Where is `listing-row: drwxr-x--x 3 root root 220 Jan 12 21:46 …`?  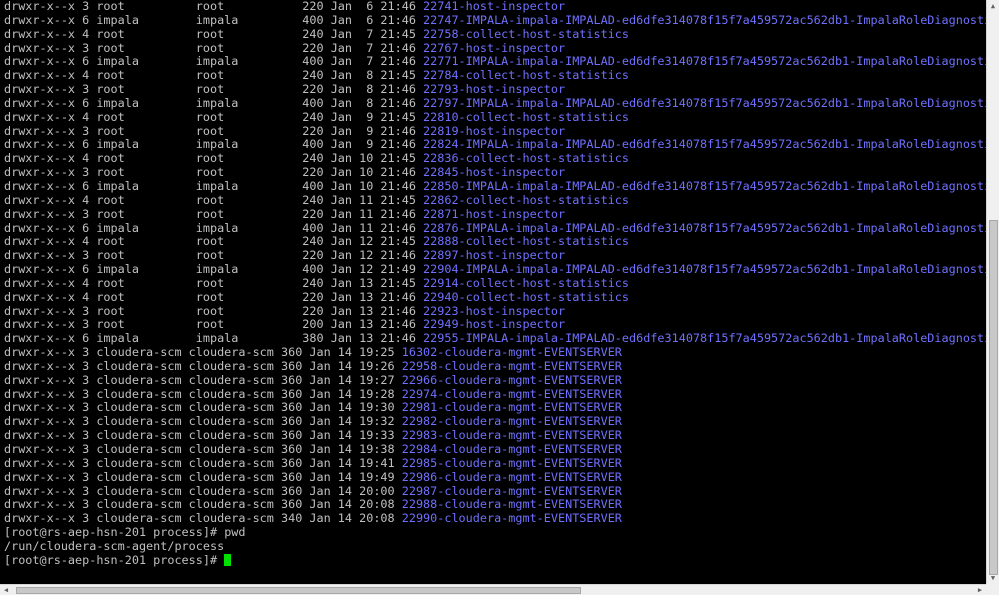 listing-row: drwxr-x--x 3 root root 220 Jan 12 21:46 … is located at coordinates (495, 255).